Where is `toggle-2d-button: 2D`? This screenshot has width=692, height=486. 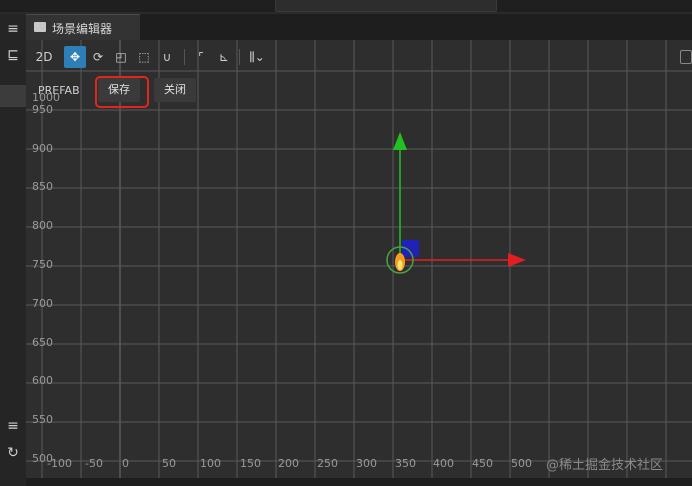 toggle-2d-button: 2D is located at coordinates (44, 57).